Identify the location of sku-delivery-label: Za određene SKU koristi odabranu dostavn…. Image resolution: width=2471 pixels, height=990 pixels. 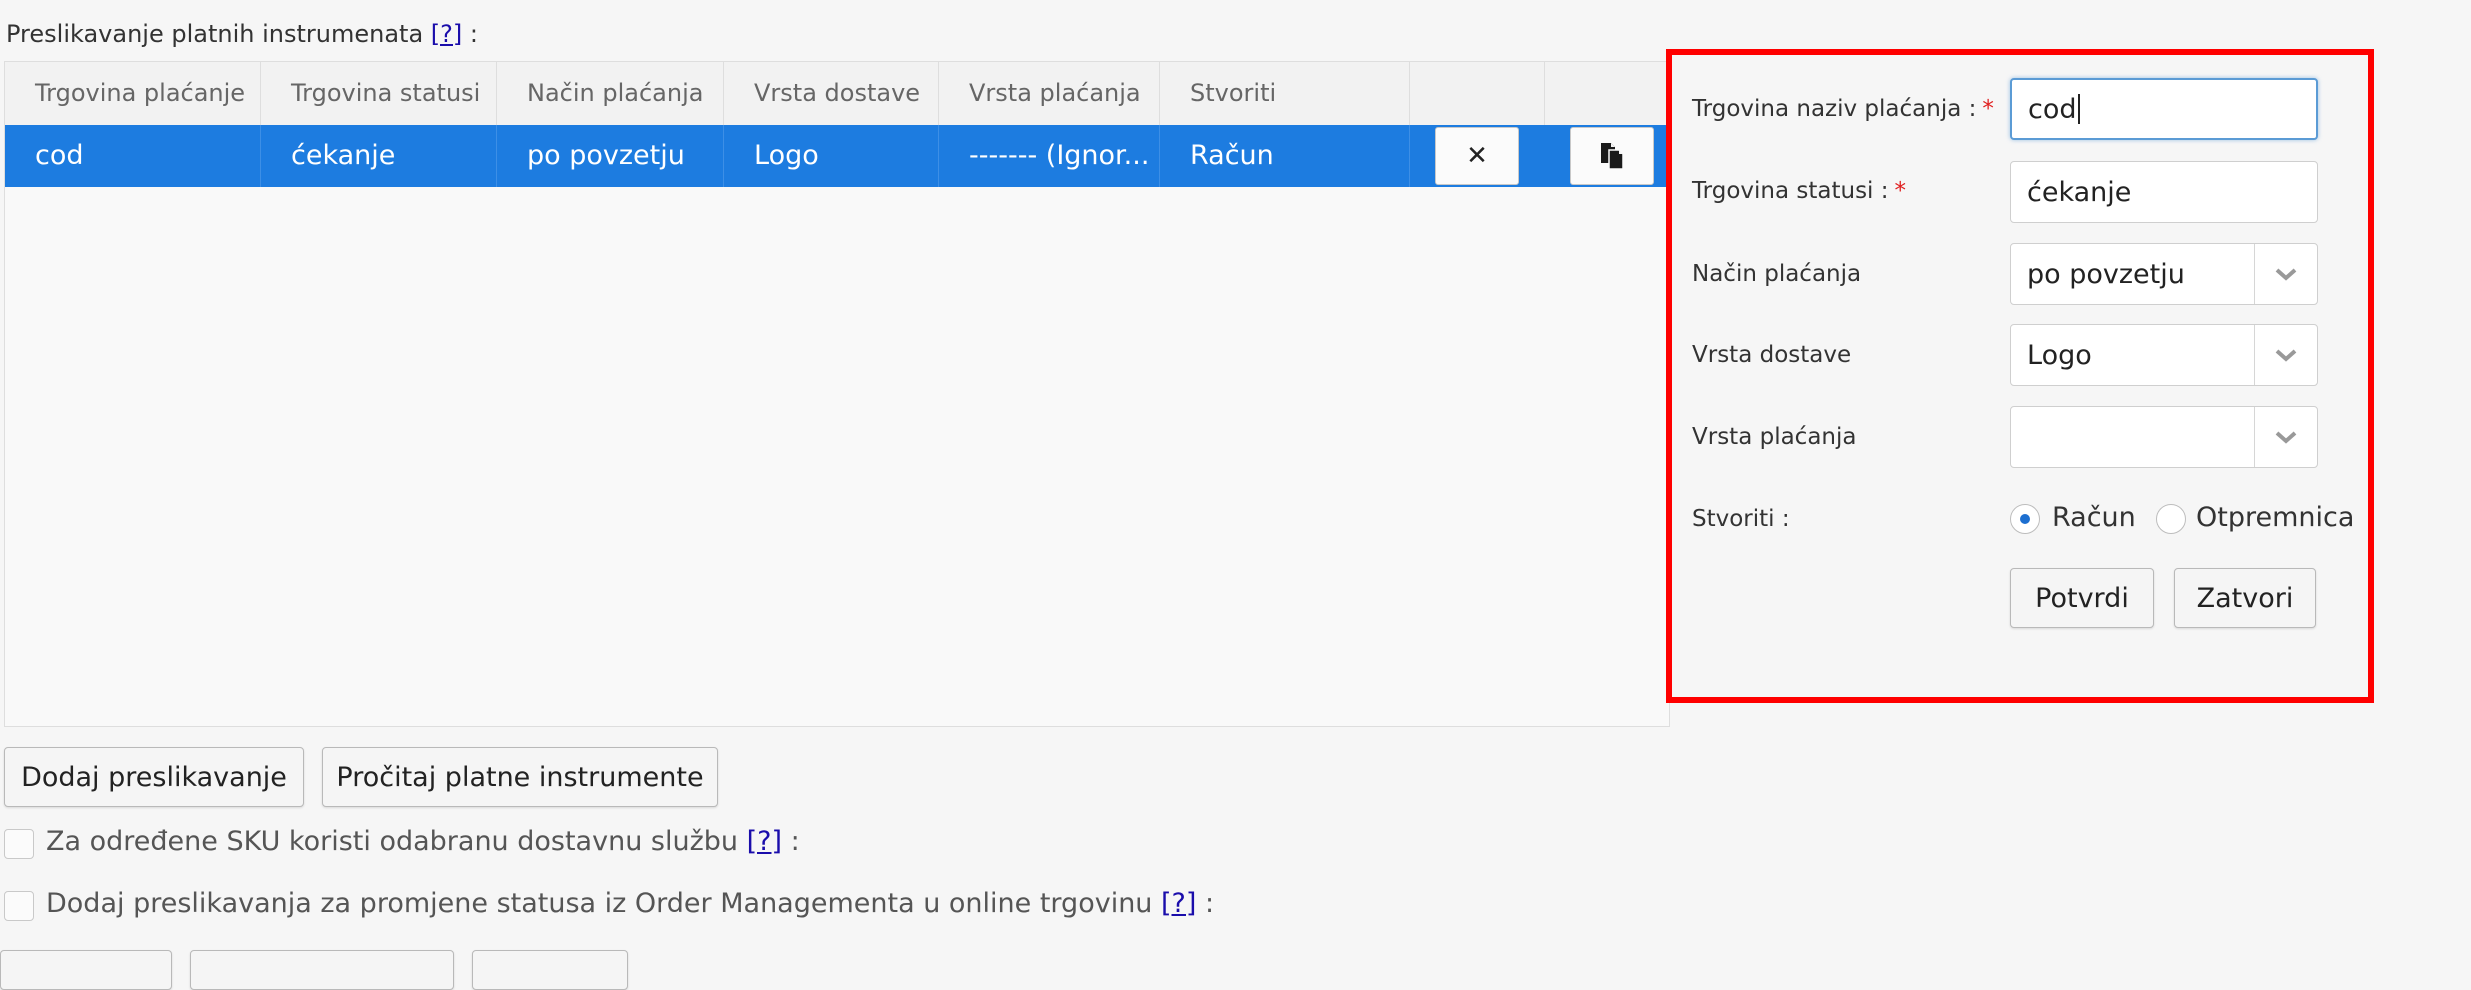
(423, 841).